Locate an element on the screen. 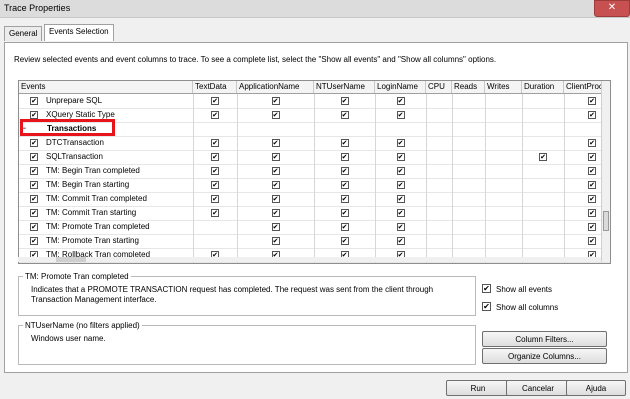 The width and height of the screenshot is (630, 399). highlight-box is located at coordinates (67, 127).